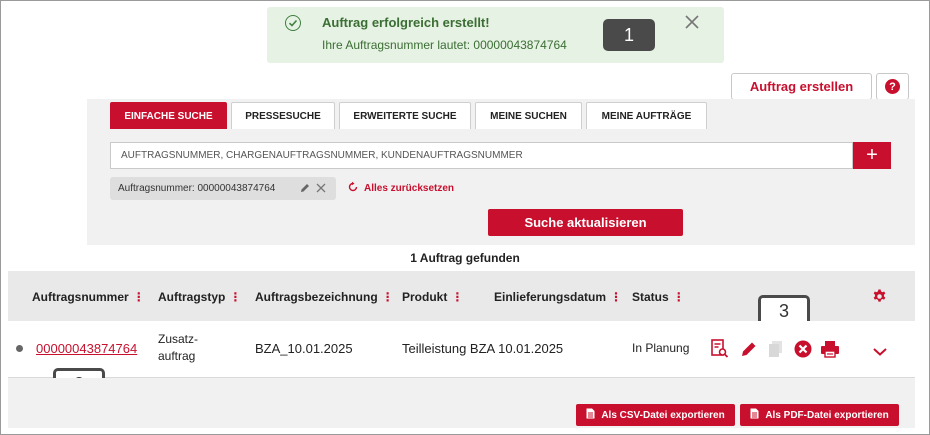 This screenshot has height=435, width=930. I want to click on order-type-line2: auftrag, so click(177, 356).